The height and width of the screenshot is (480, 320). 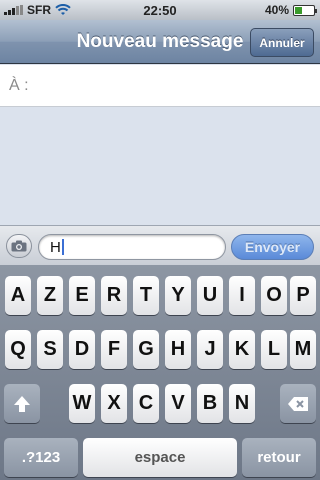 I want to click on key-w: W, so click(x=82, y=403).